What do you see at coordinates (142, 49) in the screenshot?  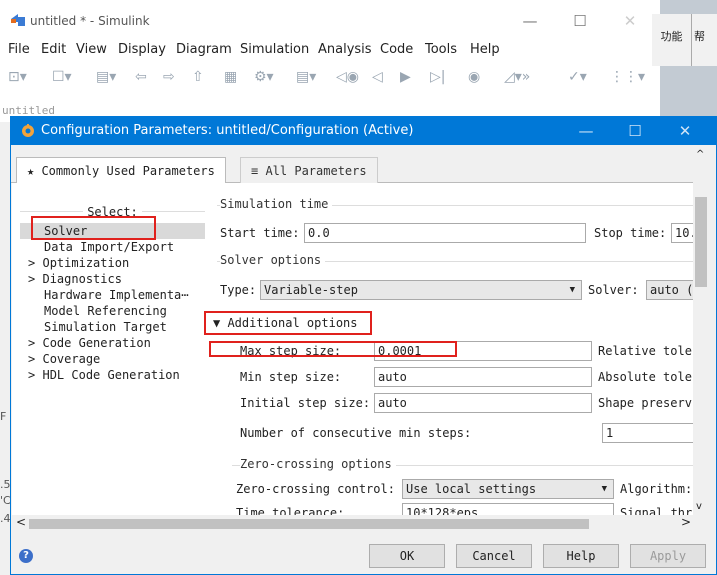 I see `menu-display: Display` at bounding box center [142, 49].